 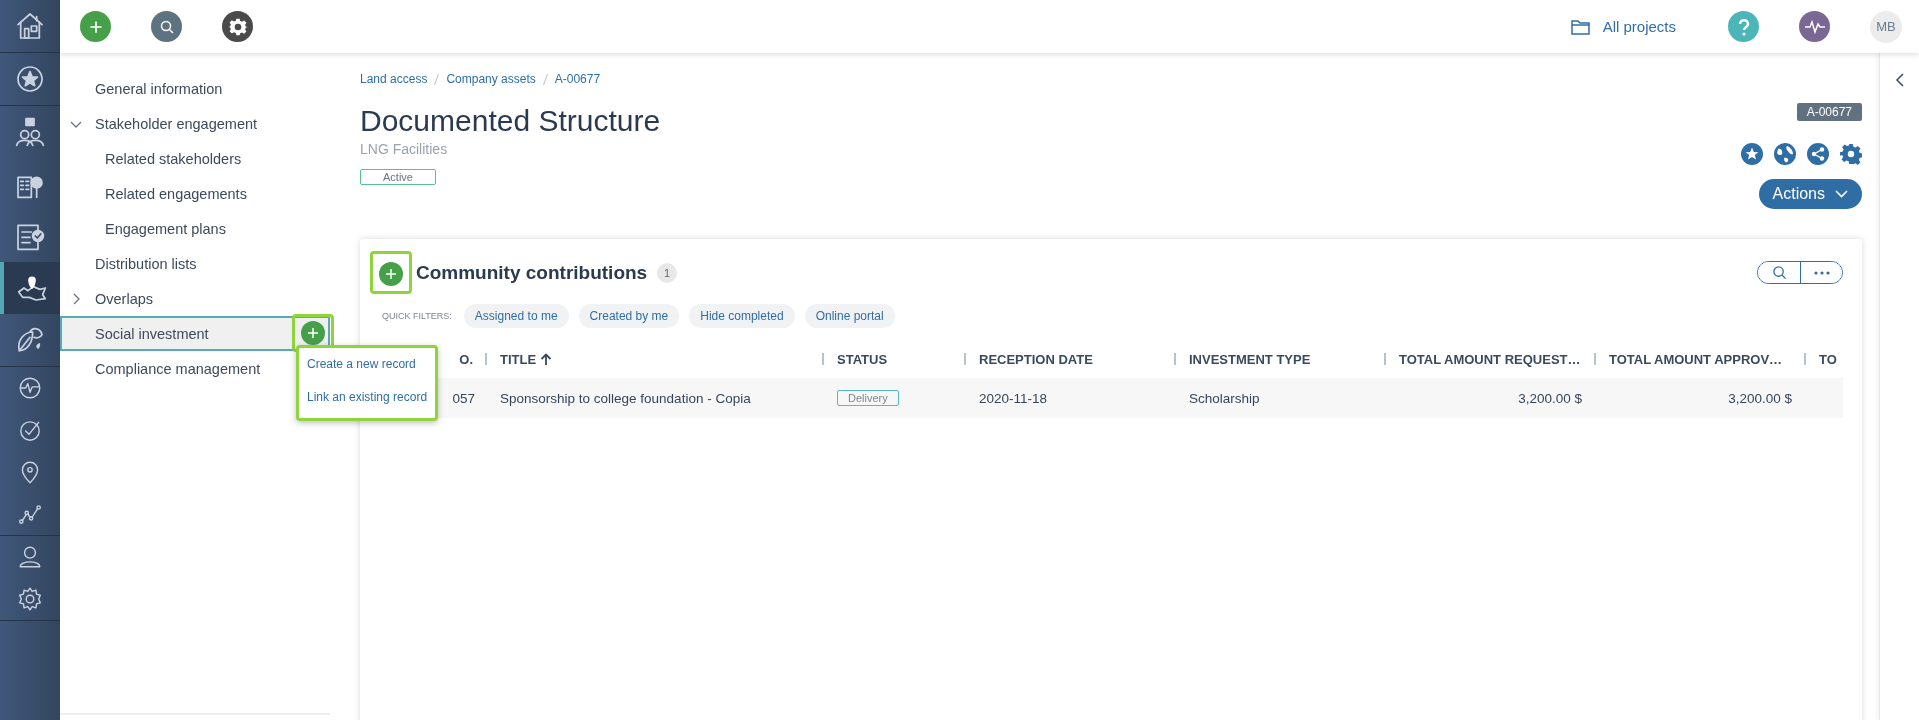 I want to click on search-button, so click(x=166, y=26).